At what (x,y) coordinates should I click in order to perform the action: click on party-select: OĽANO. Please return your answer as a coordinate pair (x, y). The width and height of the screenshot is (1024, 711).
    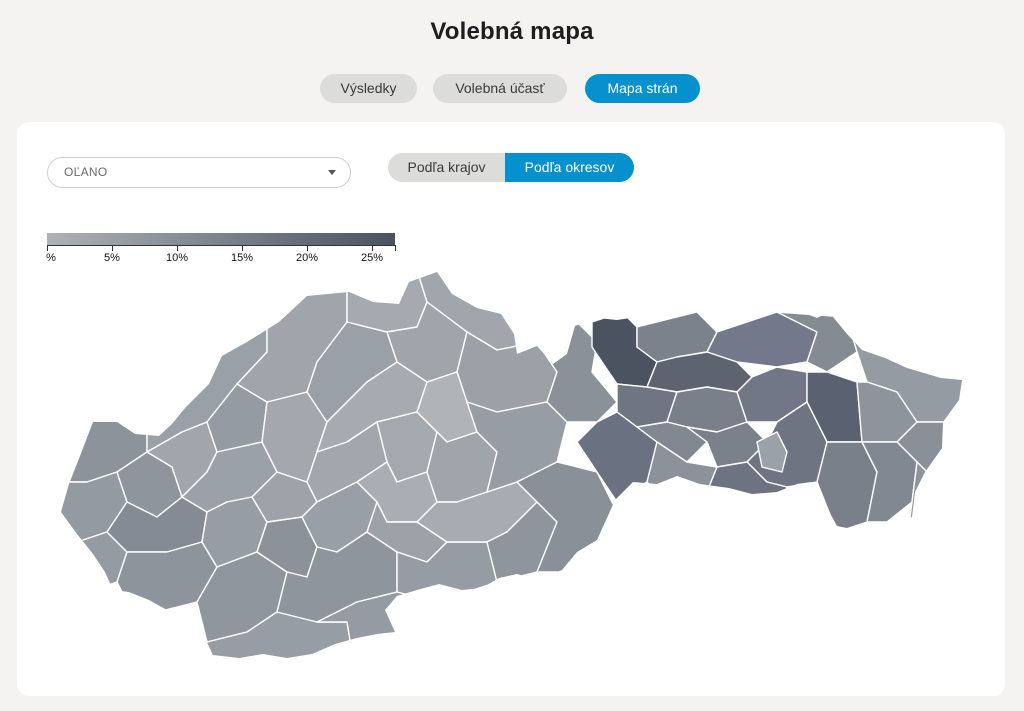
    Looking at the image, I should click on (199, 172).